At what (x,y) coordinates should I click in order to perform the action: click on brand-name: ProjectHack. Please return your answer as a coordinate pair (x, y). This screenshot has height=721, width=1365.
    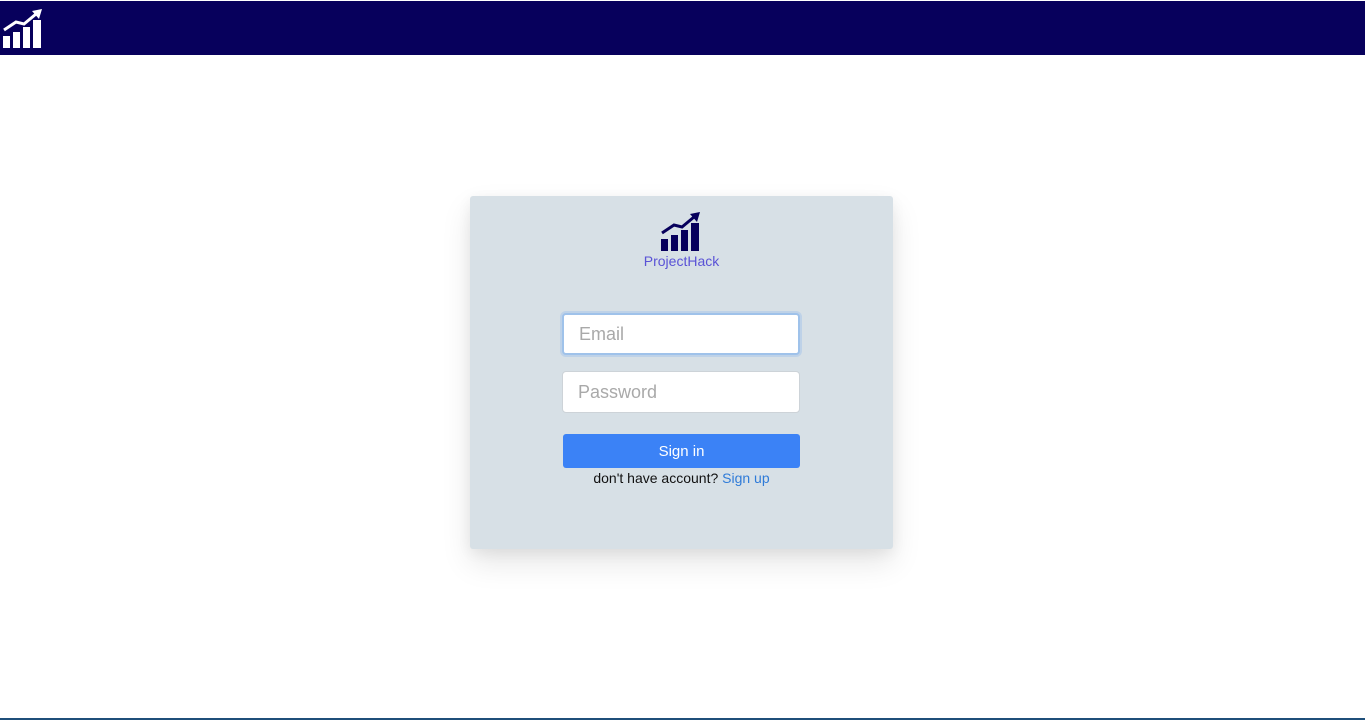
    Looking at the image, I should click on (681, 261).